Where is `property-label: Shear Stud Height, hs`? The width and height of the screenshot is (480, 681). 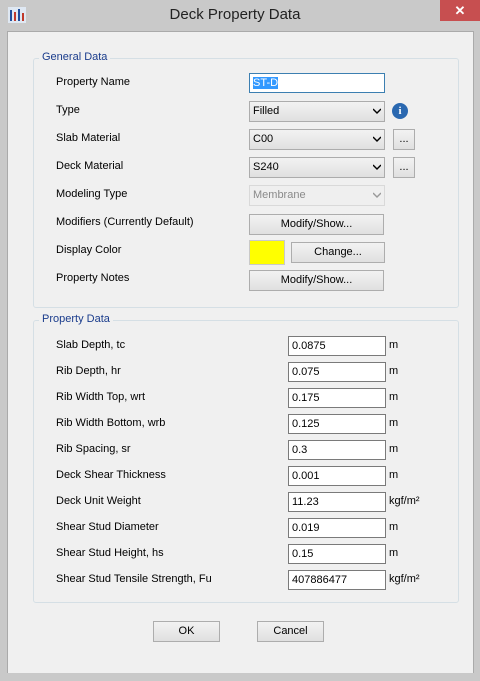
property-label: Shear Stud Height, hs is located at coordinates (110, 553).